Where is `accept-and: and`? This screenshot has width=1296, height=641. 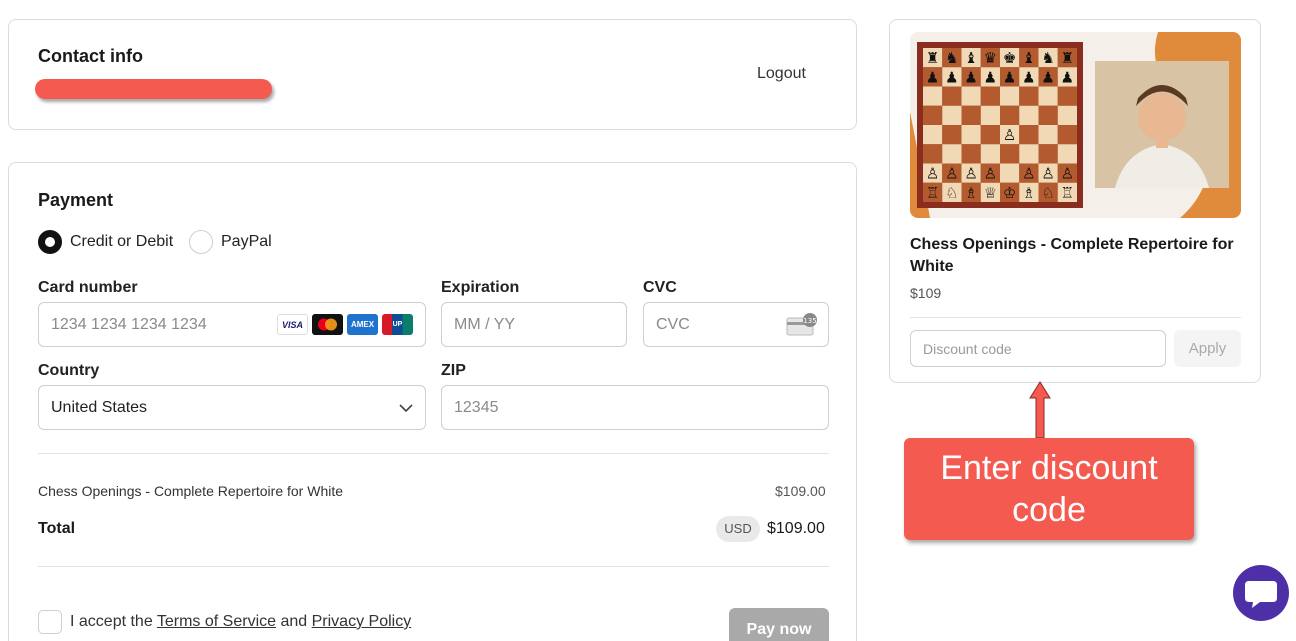 accept-and: and is located at coordinates (294, 621).